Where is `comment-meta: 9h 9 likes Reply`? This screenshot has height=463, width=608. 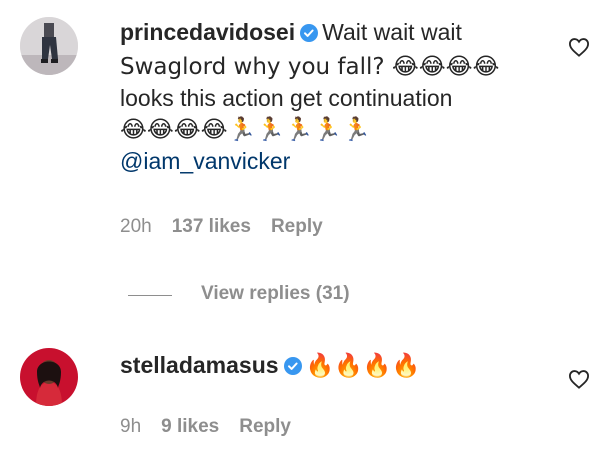
comment-meta: 9h 9 likes Reply is located at coordinates (215, 427).